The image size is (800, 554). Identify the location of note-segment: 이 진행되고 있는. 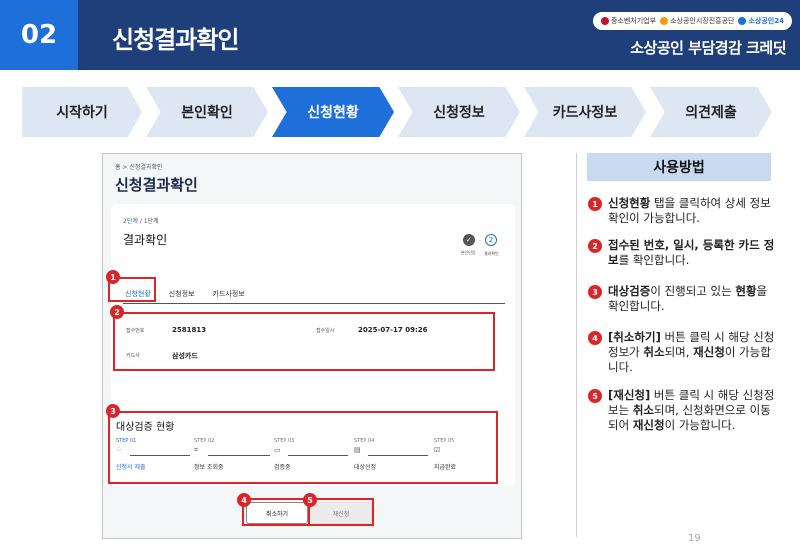
(693, 291).